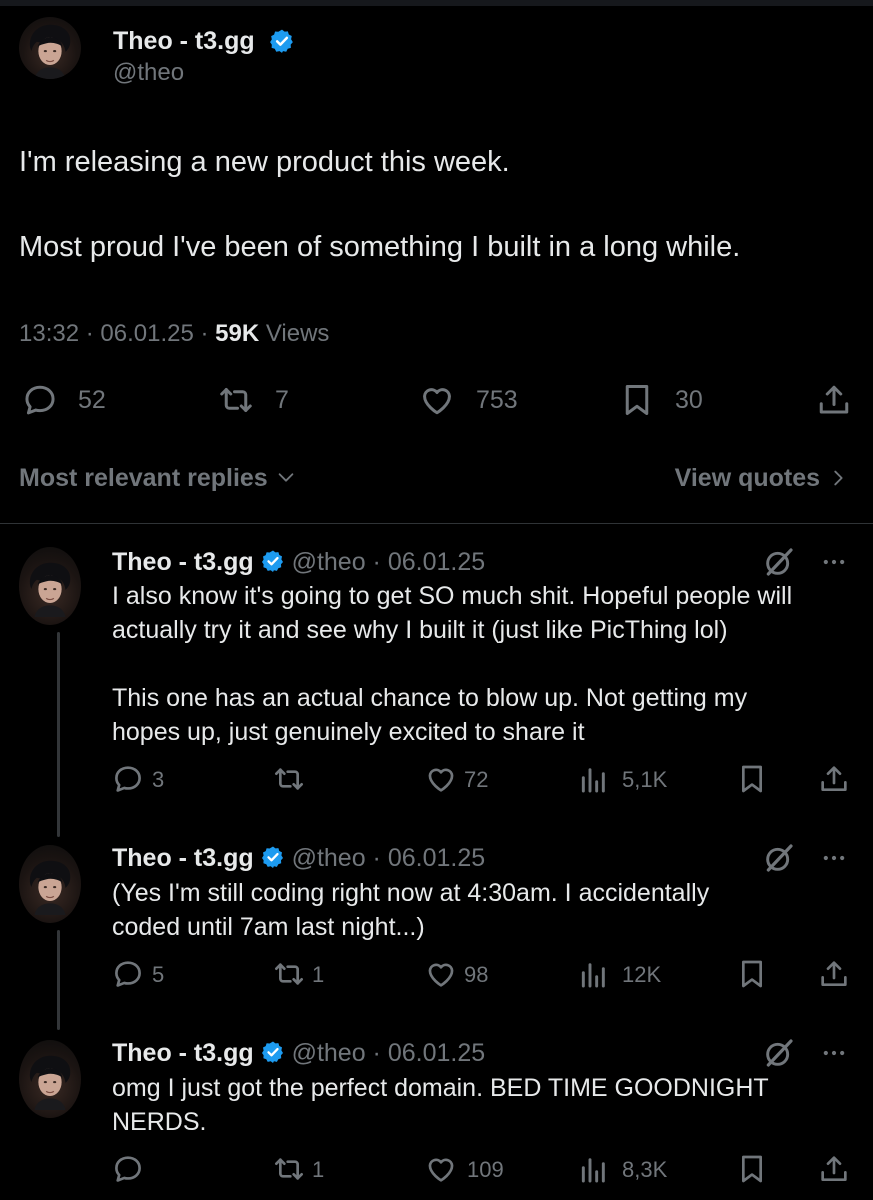 This screenshot has width=873, height=1200. I want to click on reply-count: 5, so click(158, 974).